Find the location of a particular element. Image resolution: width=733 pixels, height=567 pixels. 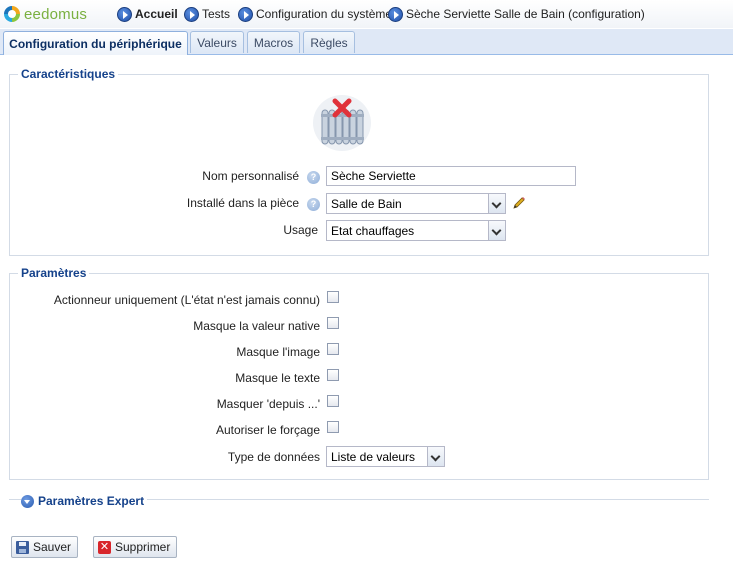

save-button: Sauver is located at coordinates (45, 547).